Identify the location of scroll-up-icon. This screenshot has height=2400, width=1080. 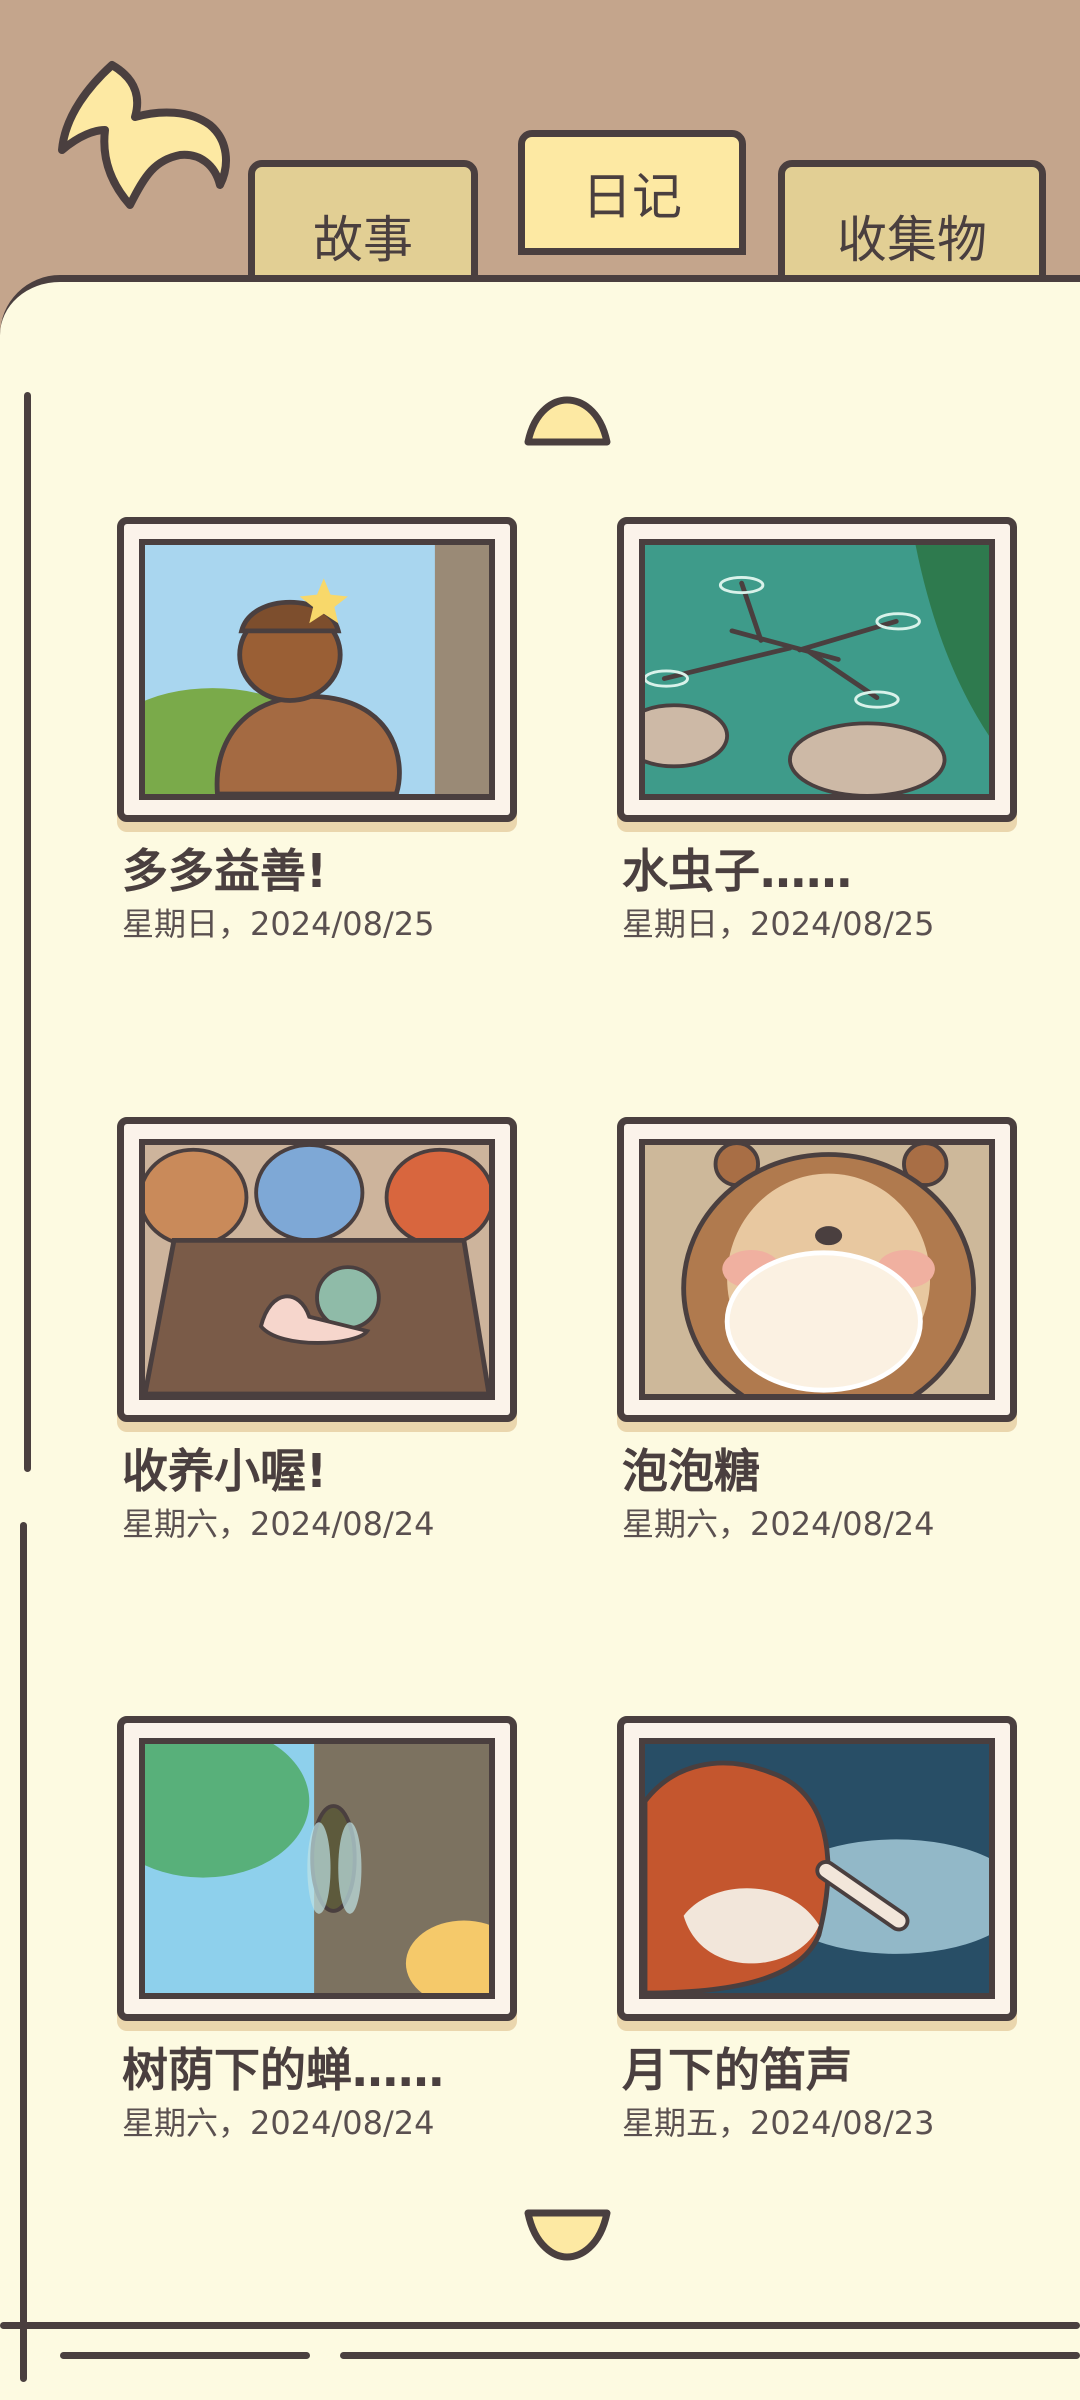
(567, 421).